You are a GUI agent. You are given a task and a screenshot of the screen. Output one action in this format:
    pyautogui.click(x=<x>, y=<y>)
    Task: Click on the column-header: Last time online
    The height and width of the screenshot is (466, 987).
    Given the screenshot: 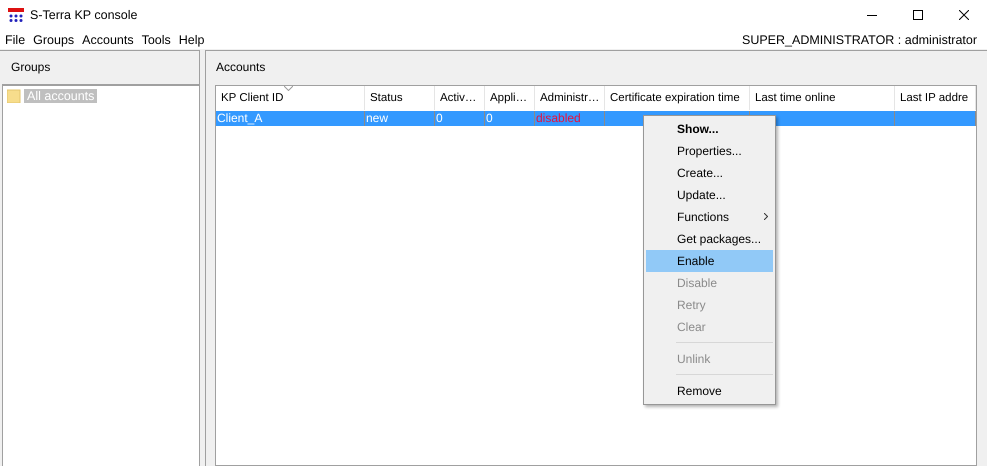 What is the action you would take?
    pyautogui.click(x=822, y=98)
    